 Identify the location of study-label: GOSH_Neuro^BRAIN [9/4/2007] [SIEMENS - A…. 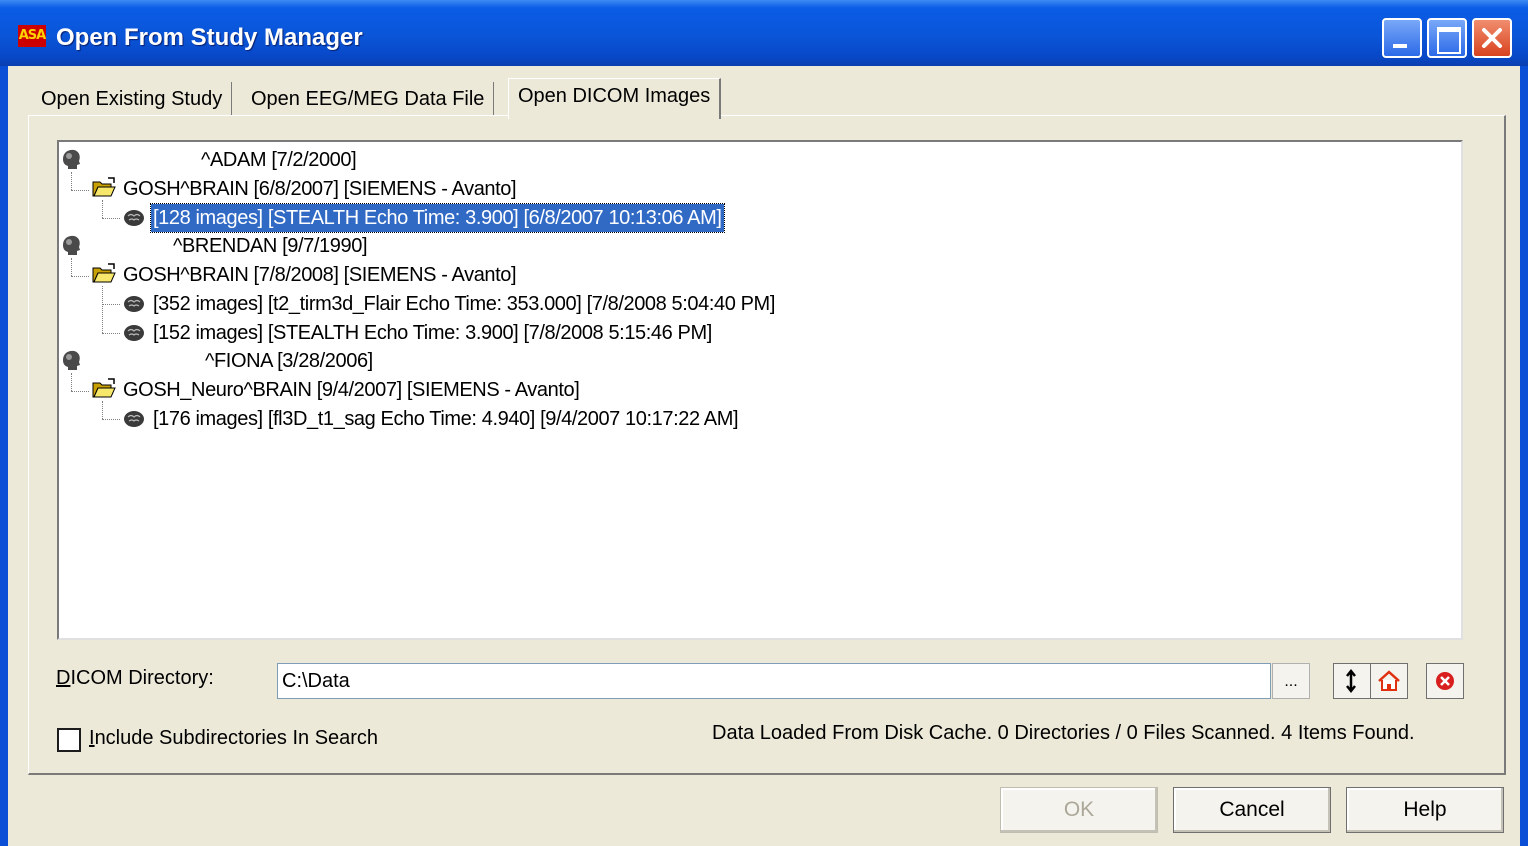
(351, 390).